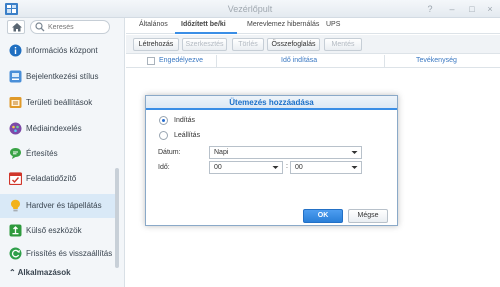  Describe the element at coordinates (15, 253) in the screenshot. I see `update-restore-icon` at that location.